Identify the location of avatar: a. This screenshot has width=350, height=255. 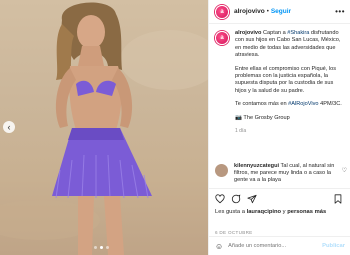
(222, 11).